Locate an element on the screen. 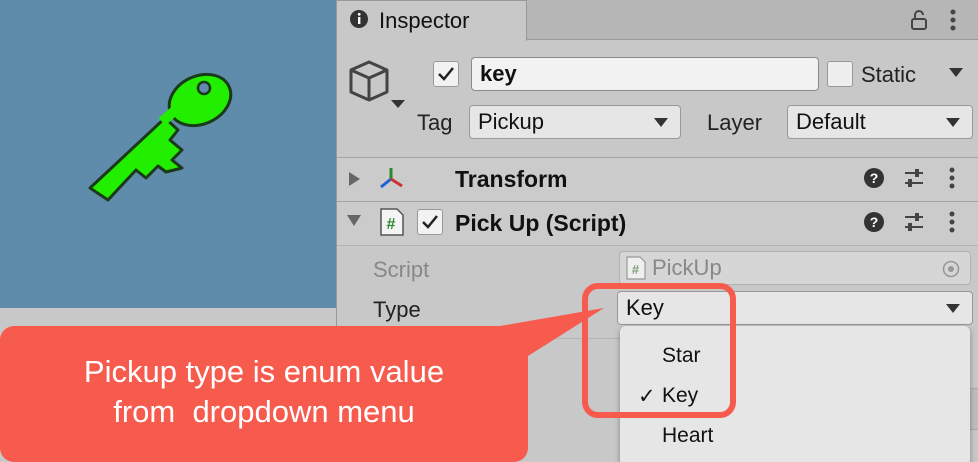 Image resolution: width=978 pixels, height=462 pixels. script-label: Script is located at coordinates (401, 269).